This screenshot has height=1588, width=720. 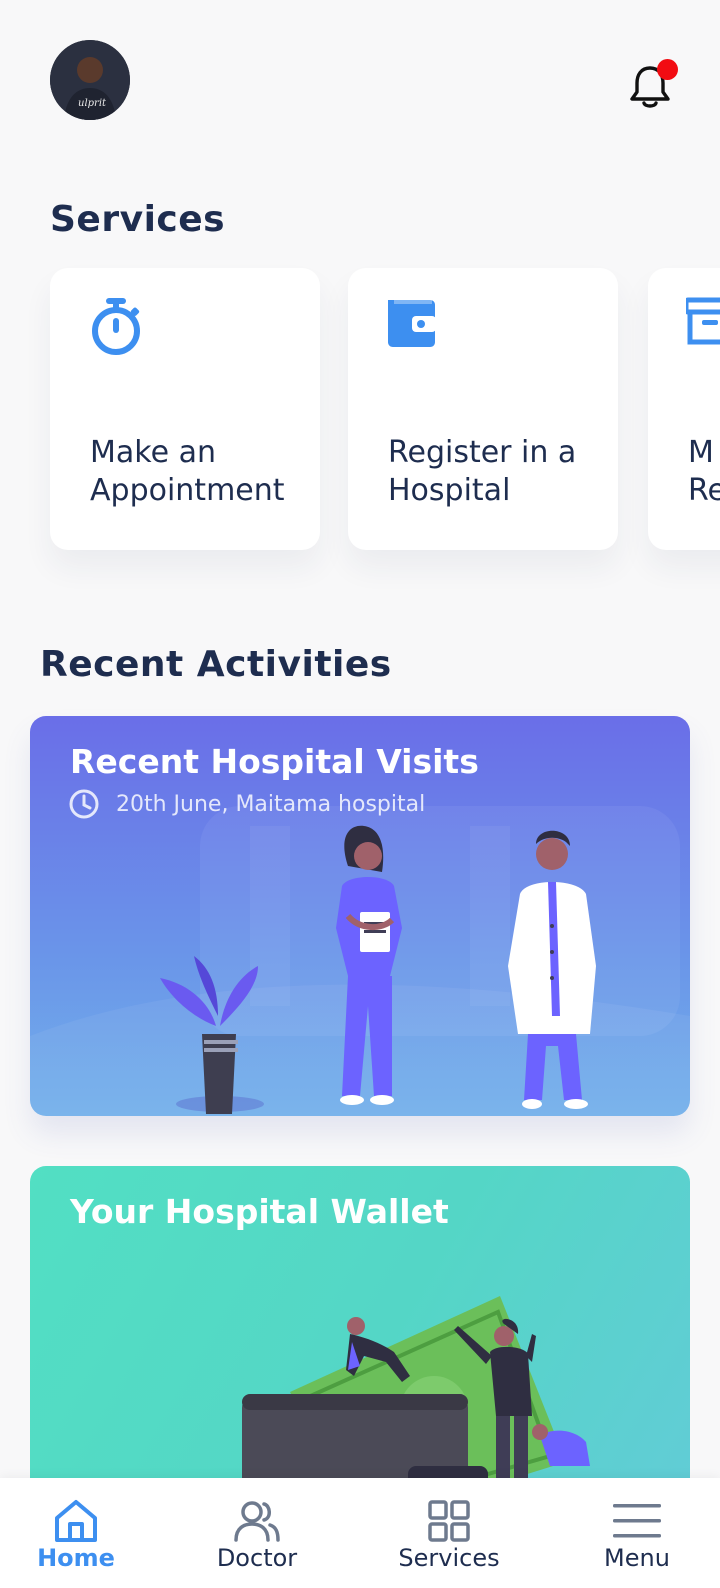 I want to click on service-card-appointment: Make an Appointment, so click(x=185, y=409).